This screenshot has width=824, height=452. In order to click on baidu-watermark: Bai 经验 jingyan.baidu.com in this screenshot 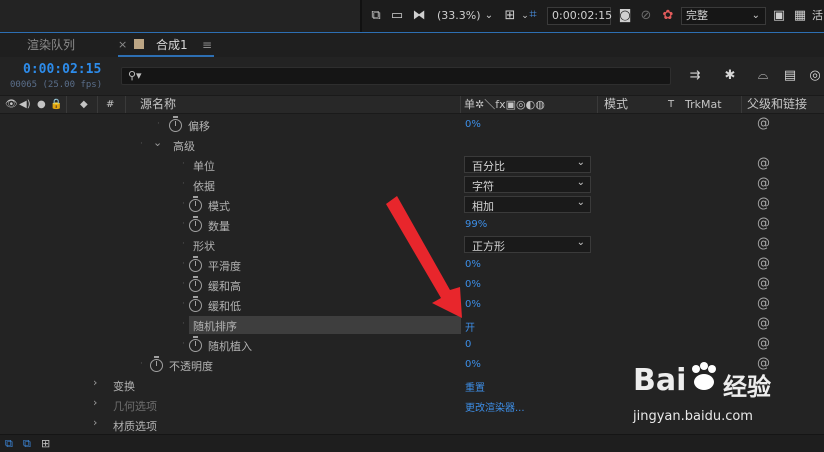, I will do `click(713, 391)`.